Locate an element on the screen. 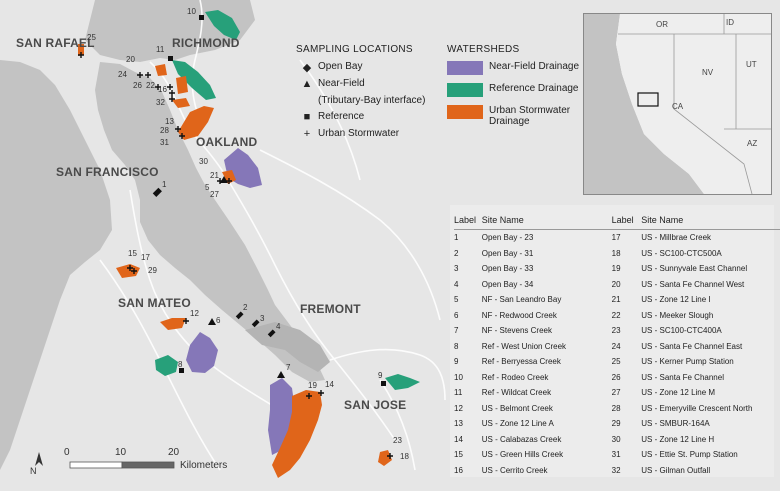  site-name-left: NF - Redwood Creek is located at coordinates (519, 315).